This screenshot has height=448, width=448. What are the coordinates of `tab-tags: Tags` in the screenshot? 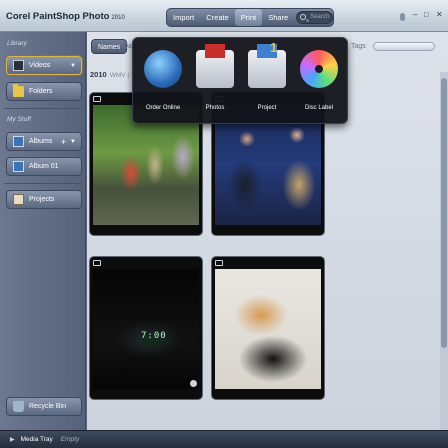 It's located at (358, 46).